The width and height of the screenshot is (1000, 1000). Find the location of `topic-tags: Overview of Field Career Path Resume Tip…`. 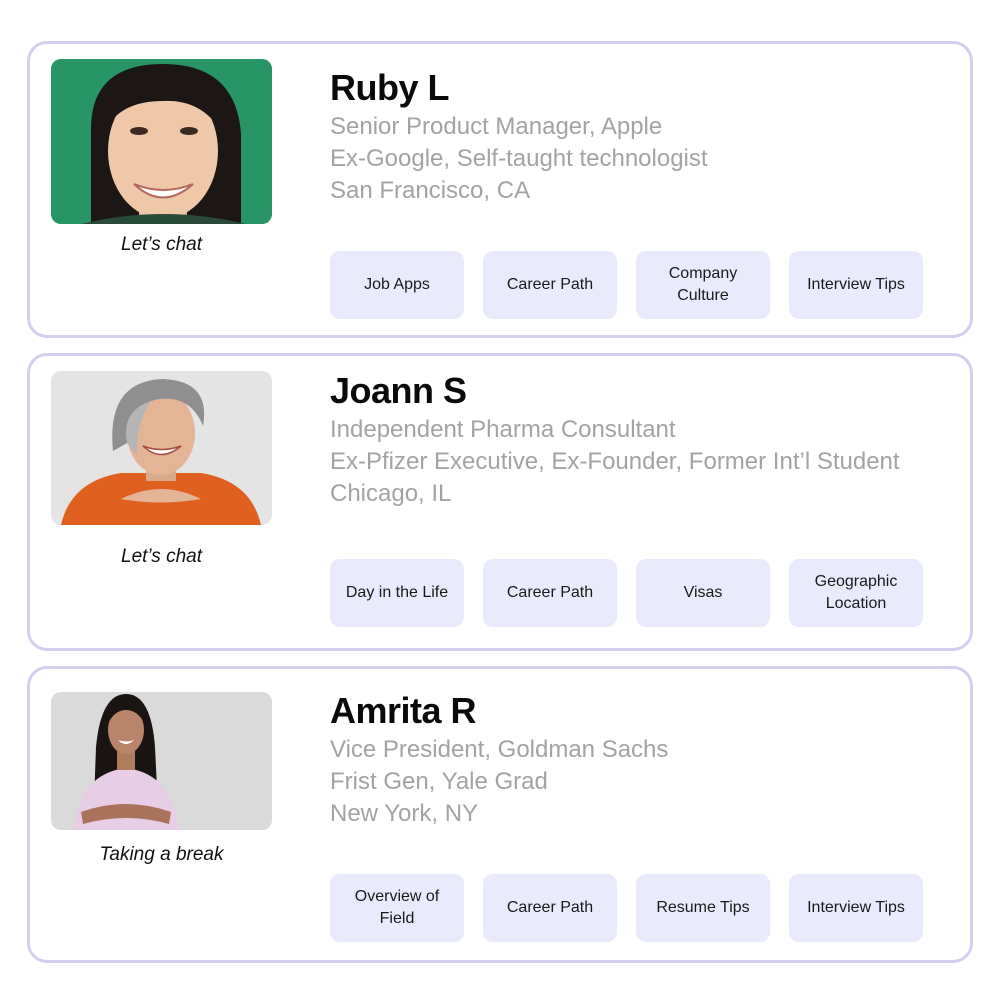

topic-tags: Overview of Field Career Path Resume Tip… is located at coordinates (626, 908).